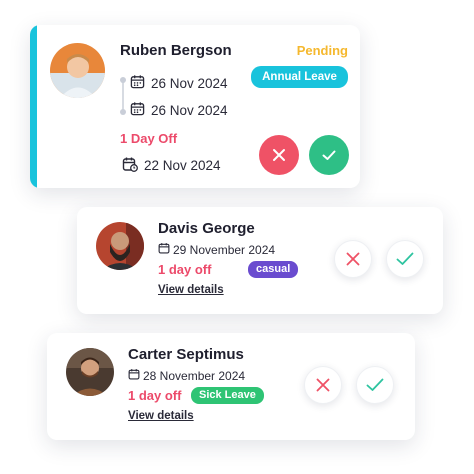  Describe the element at coordinates (227, 395) in the screenshot. I see `leave-type-badge: Sick Leave` at that location.